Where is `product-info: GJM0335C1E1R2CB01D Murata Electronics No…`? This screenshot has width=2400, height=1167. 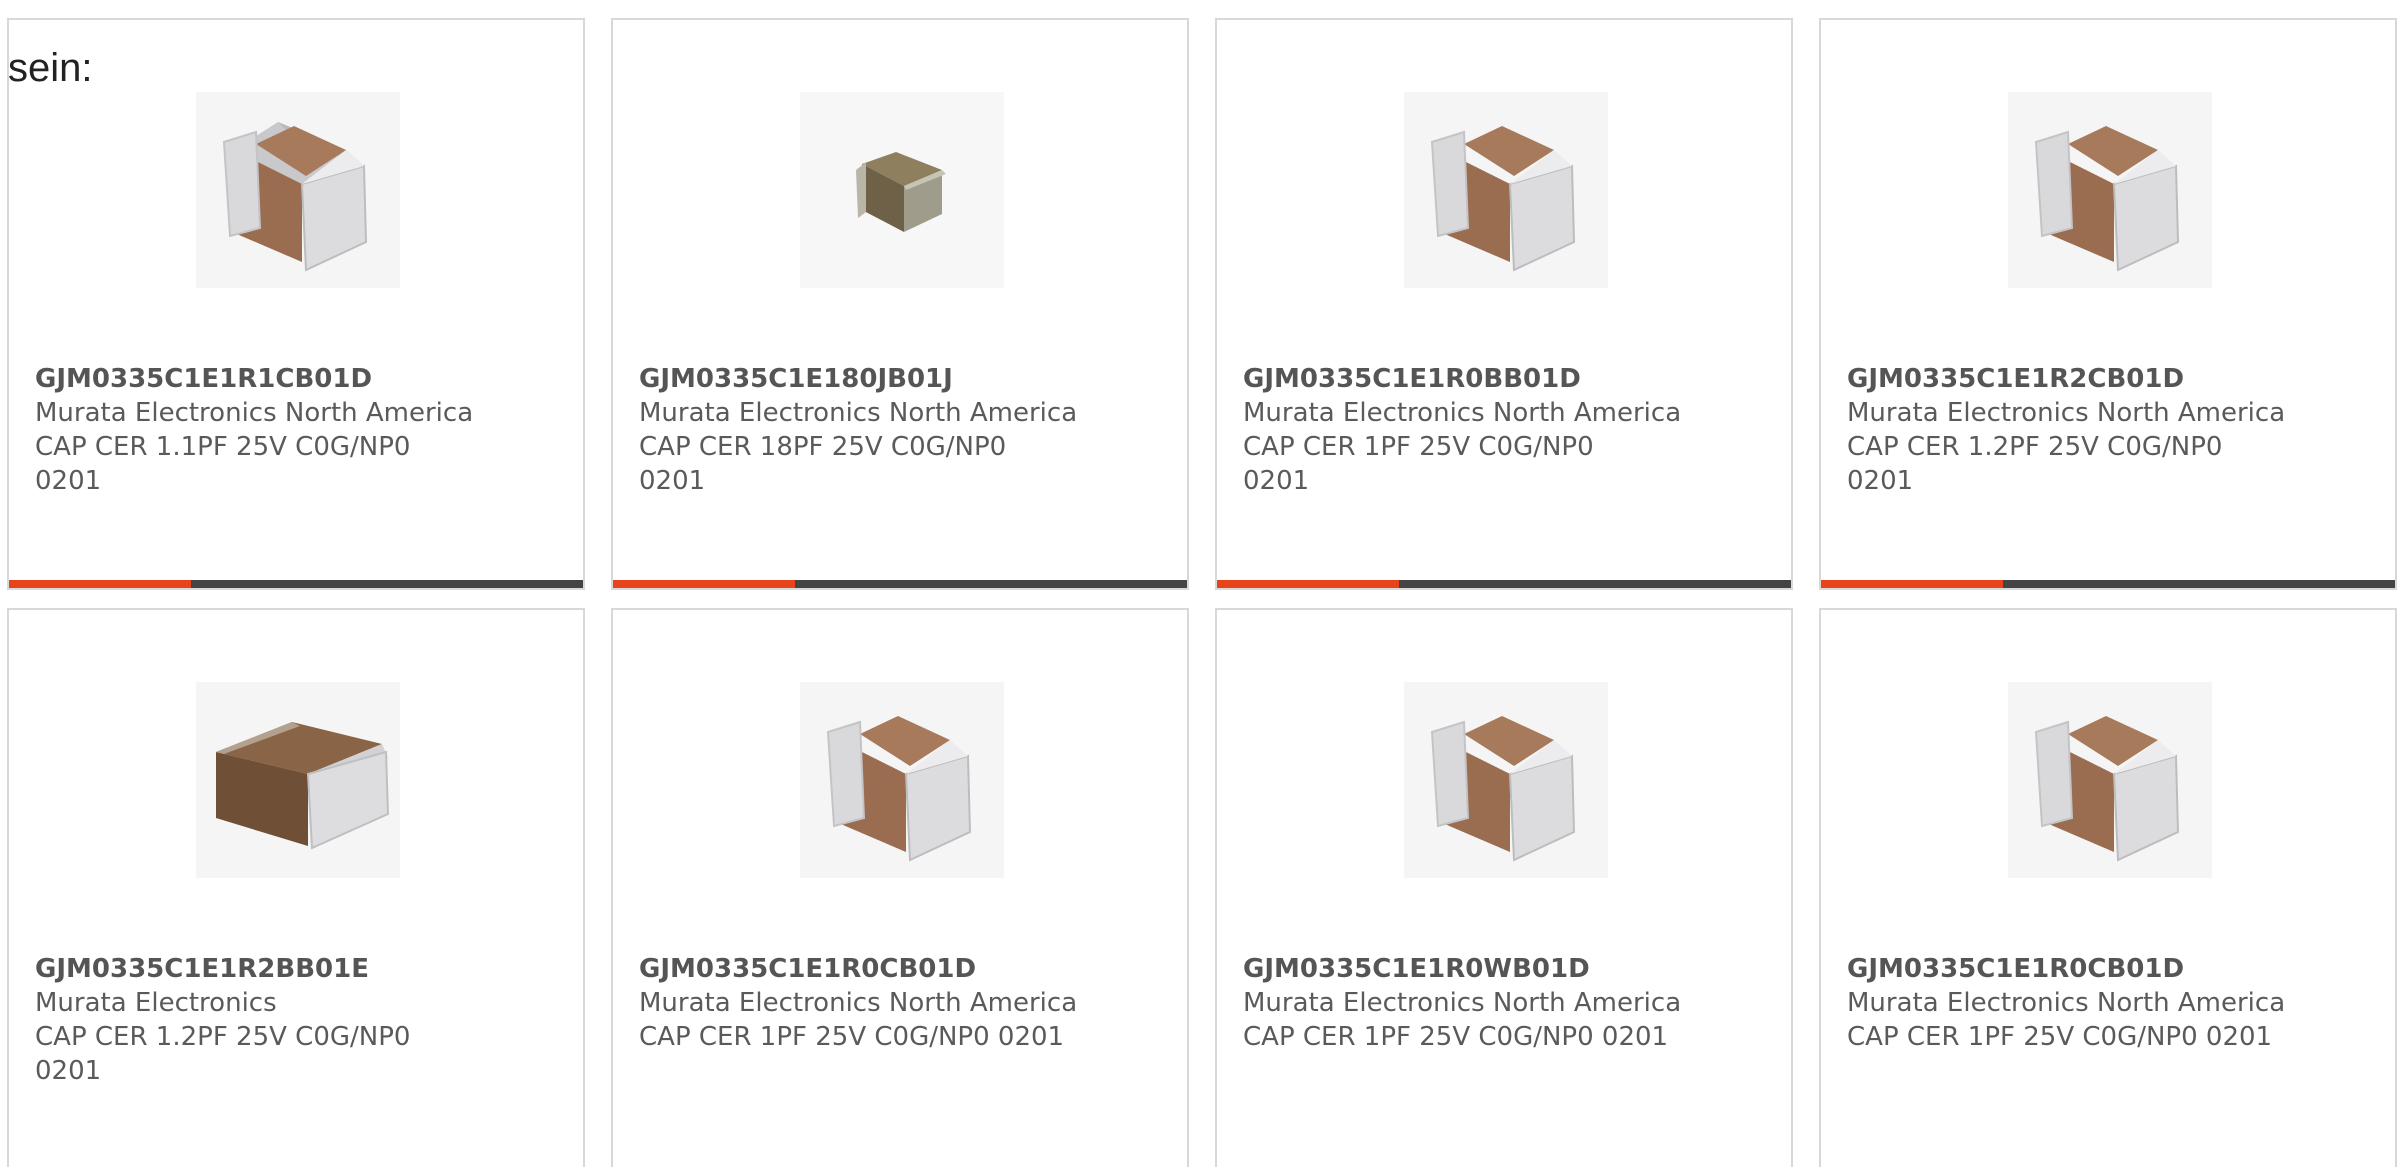
product-info: GJM0335C1E1R2CB01D Murata Electronics No… is located at coordinates (2107, 430).